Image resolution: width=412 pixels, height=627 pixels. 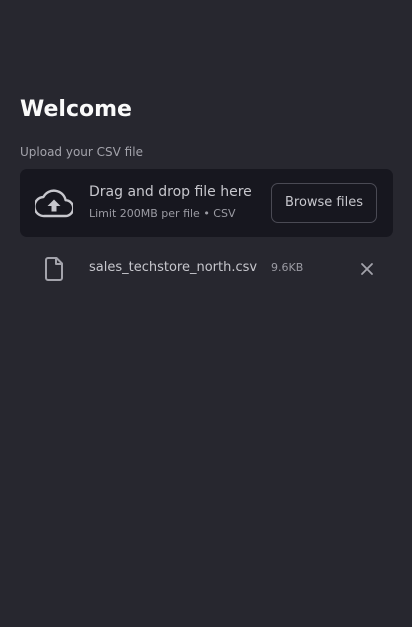 I want to click on dropzone-limit-text: Limit 200MB per file • CSV, so click(x=162, y=213).